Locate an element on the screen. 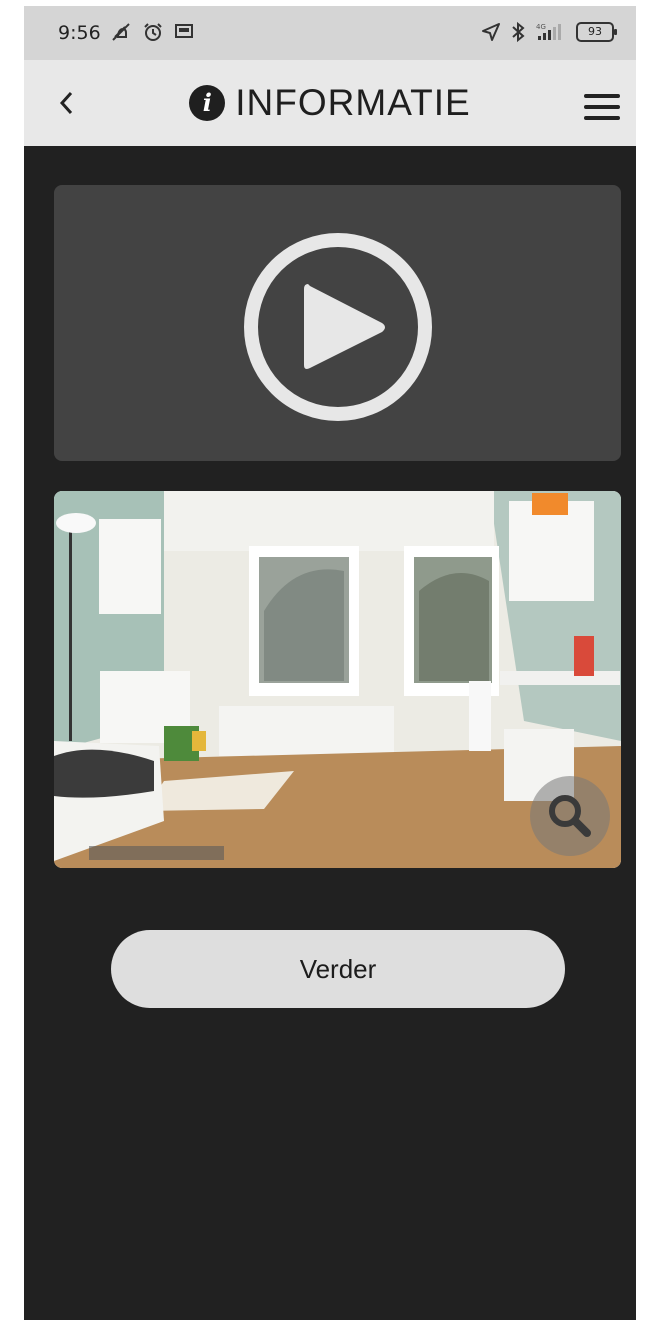 Image resolution: width=654 pixels, height=1326 pixels. status-time: 9:56 is located at coordinates (79, 33).